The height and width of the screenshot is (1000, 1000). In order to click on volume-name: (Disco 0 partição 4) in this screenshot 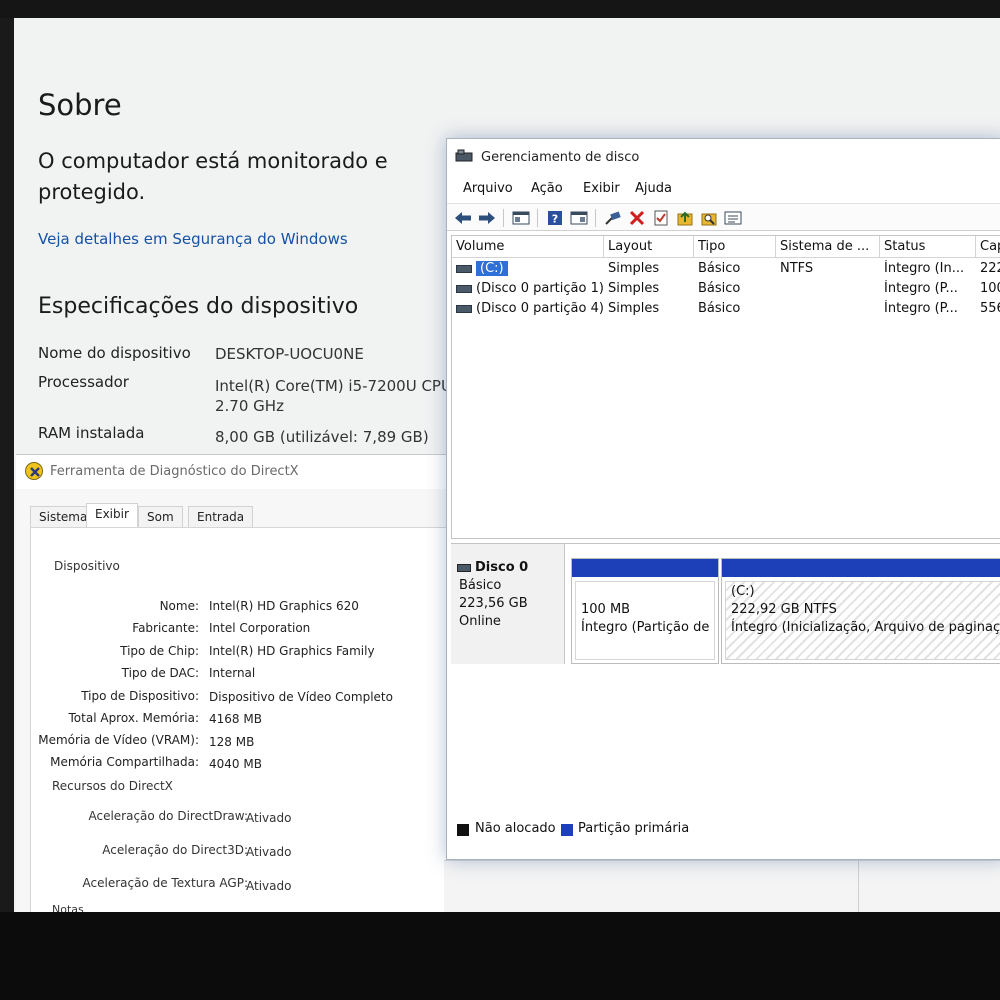, I will do `click(540, 308)`.